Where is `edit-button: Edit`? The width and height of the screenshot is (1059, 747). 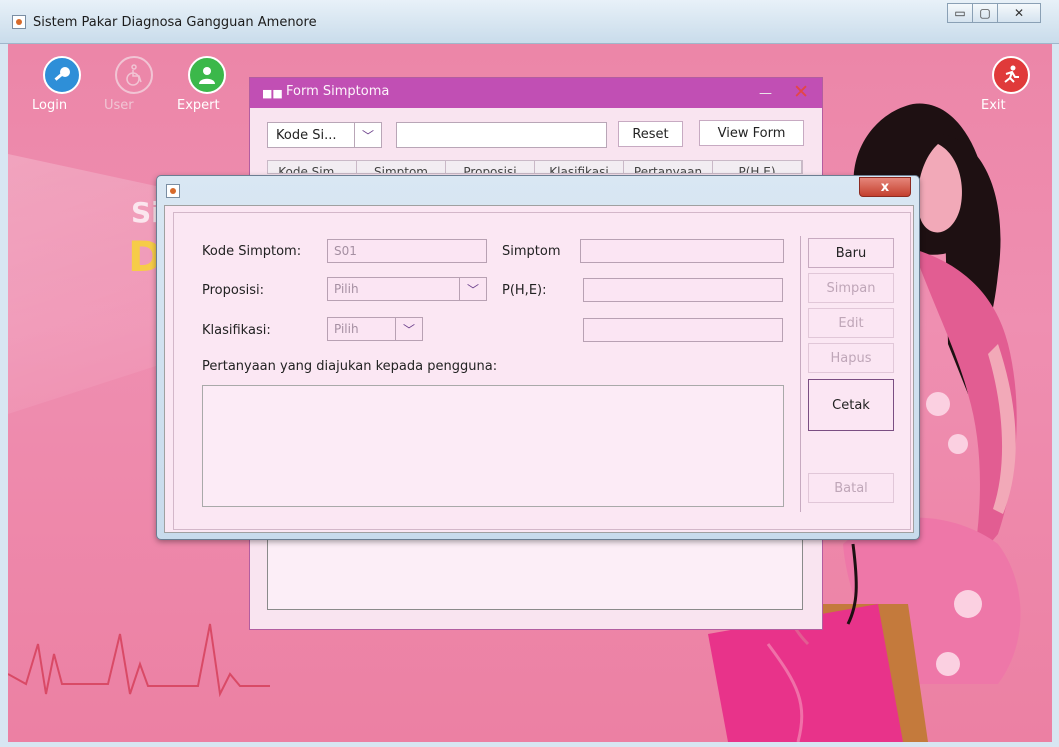
edit-button: Edit is located at coordinates (851, 323).